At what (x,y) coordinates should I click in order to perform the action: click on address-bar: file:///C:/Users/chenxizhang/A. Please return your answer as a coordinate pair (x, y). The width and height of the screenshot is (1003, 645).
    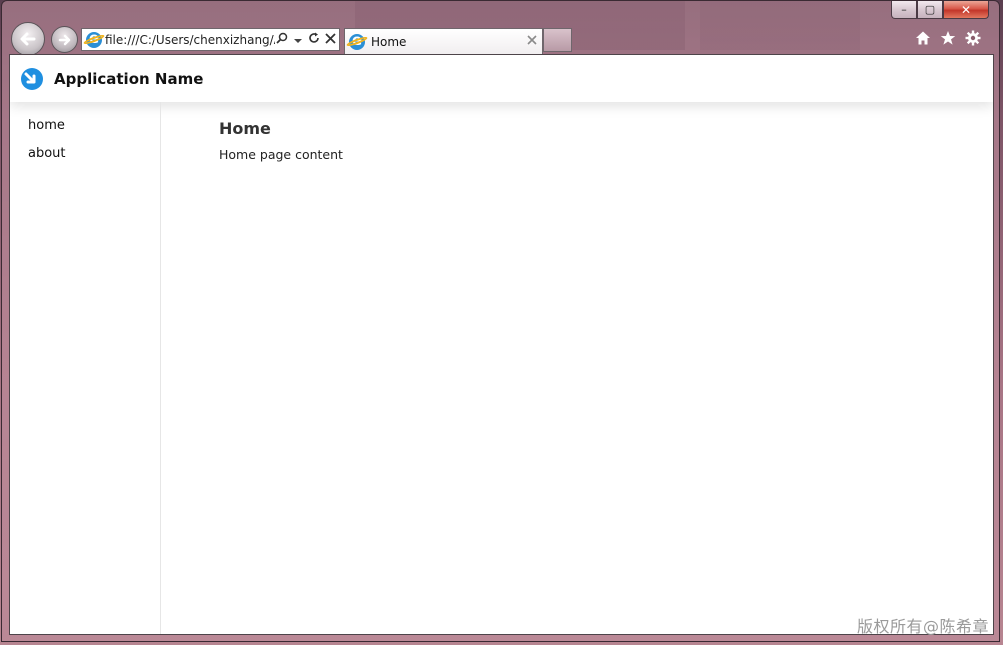
    Looking at the image, I should click on (210, 39).